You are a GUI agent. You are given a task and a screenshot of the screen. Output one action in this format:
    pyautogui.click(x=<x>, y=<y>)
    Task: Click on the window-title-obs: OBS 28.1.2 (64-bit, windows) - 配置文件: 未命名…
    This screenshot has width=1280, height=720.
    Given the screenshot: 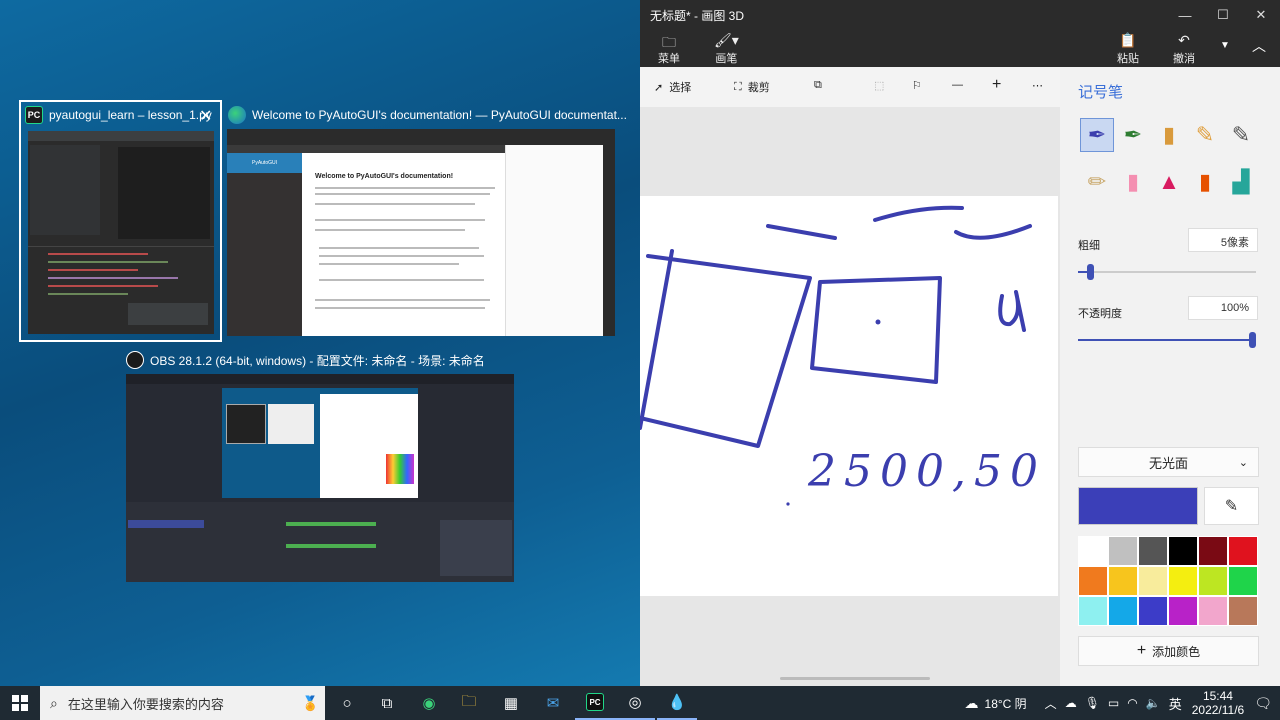 What is the action you would take?
    pyautogui.click(x=305, y=360)
    